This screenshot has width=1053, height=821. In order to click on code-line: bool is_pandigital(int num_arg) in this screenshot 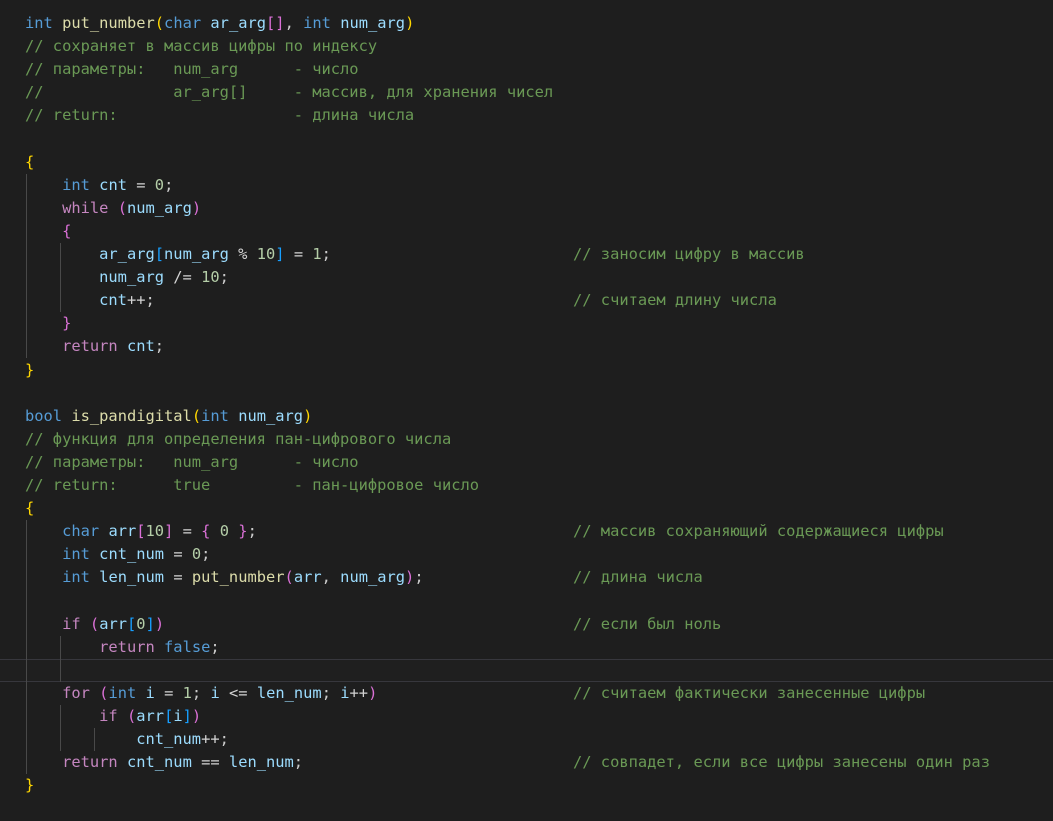, I will do `click(526, 416)`.